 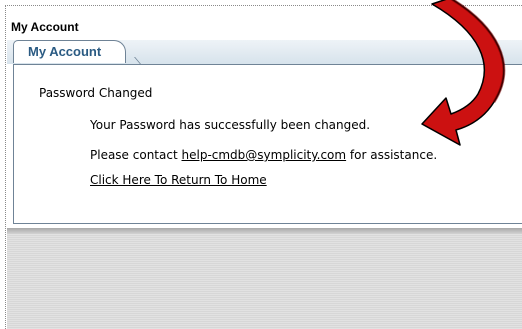 I want to click on return-home-line: Click Here To Return To Home, so click(x=178, y=180).